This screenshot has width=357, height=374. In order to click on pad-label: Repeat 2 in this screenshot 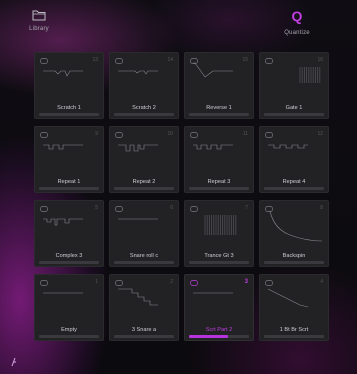, I will do `click(144, 182)`.